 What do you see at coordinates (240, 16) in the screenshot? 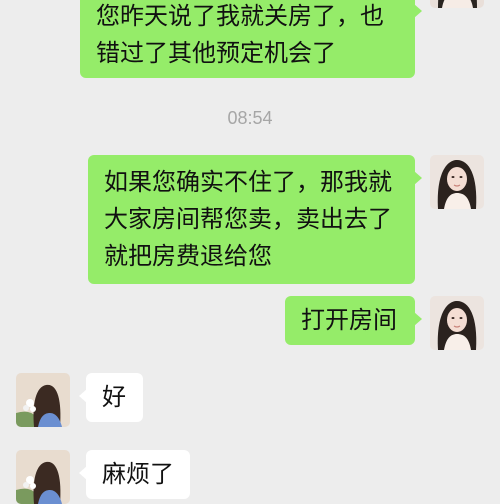
I see `message-text-line: 您昨天说了我就关房了，也` at bounding box center [240, 16].